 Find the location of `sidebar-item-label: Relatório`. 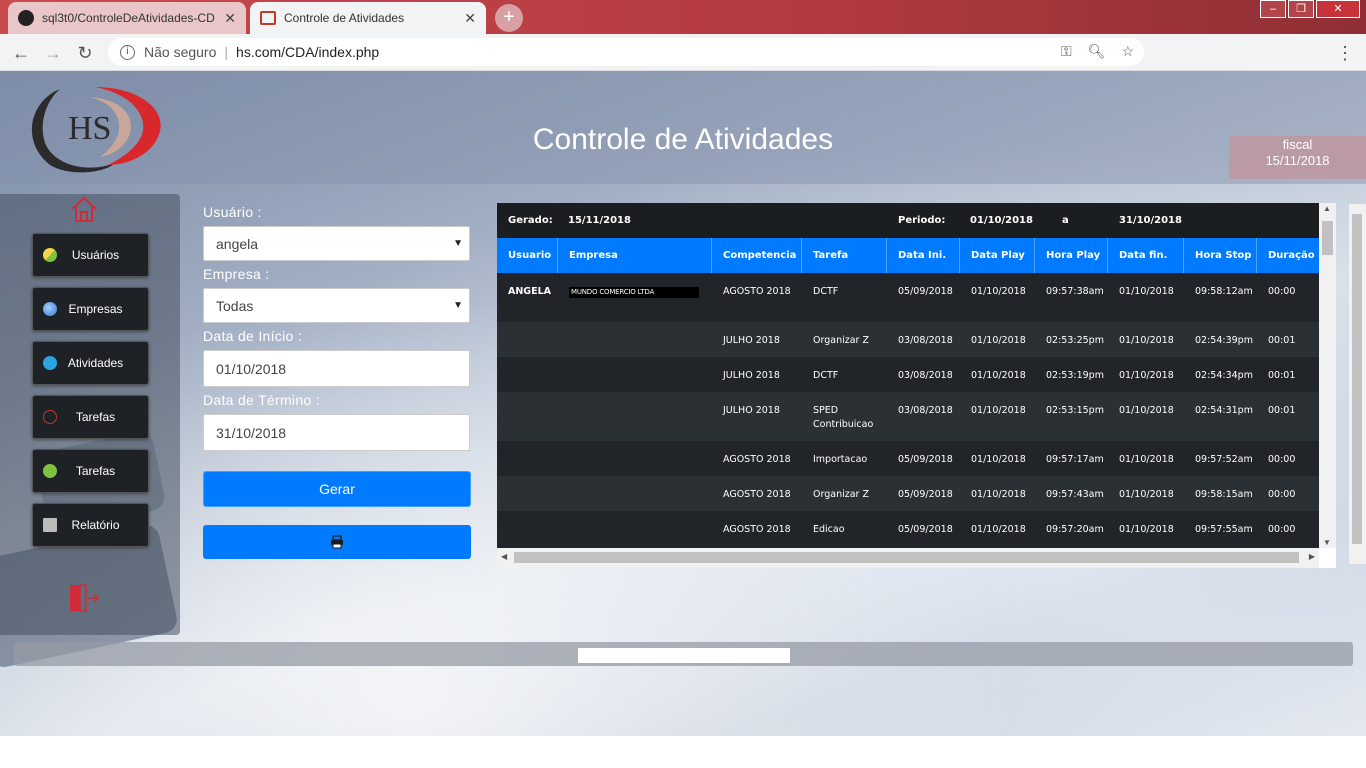

sidebar-item-label: Relatório is located at coordinates (95, 525).